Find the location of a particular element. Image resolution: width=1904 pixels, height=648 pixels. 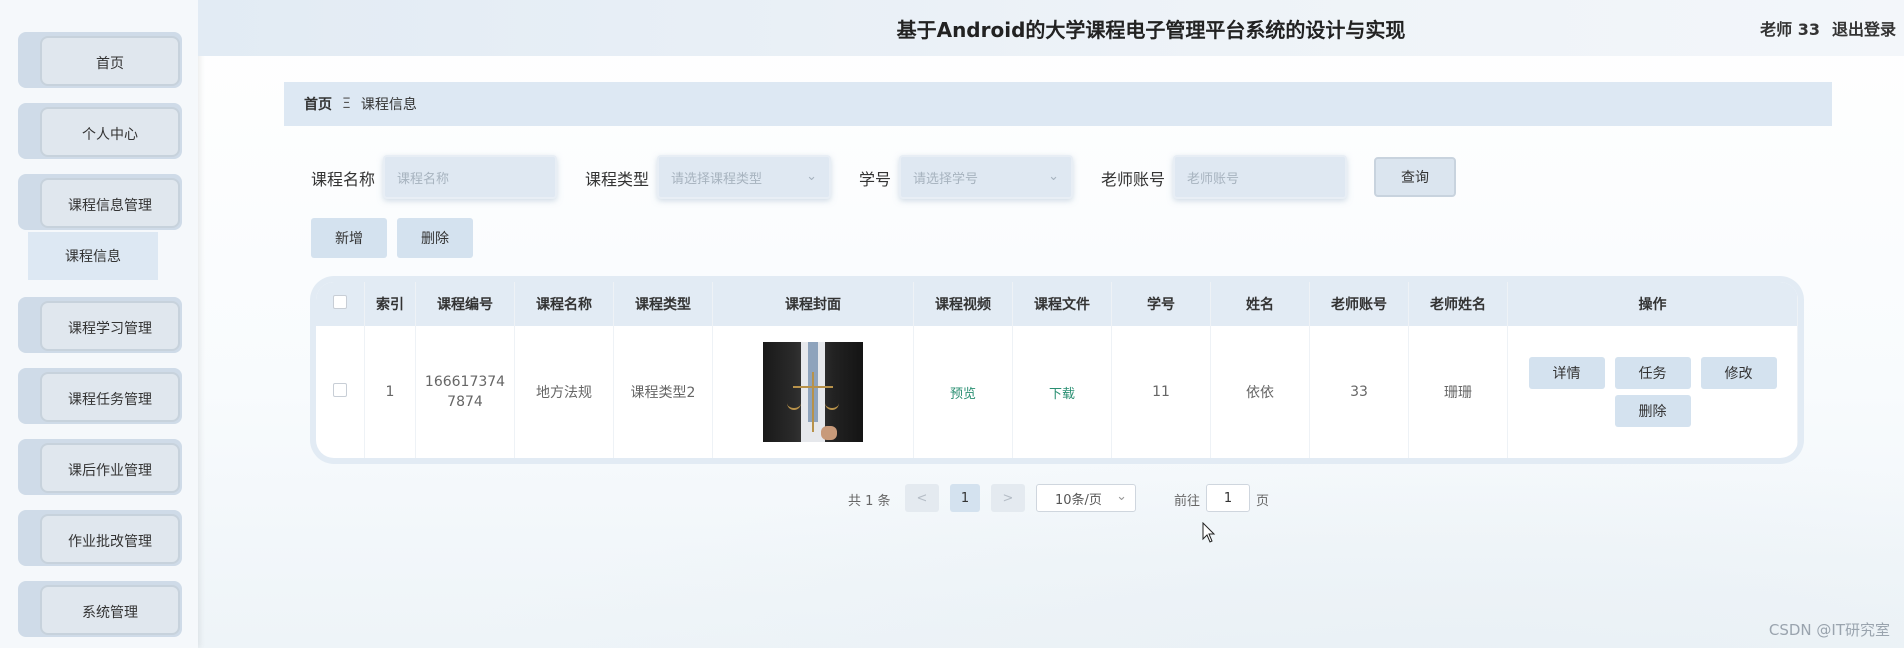

sidebar-item-label: 个人中心 is located at coordinates (110, 132).